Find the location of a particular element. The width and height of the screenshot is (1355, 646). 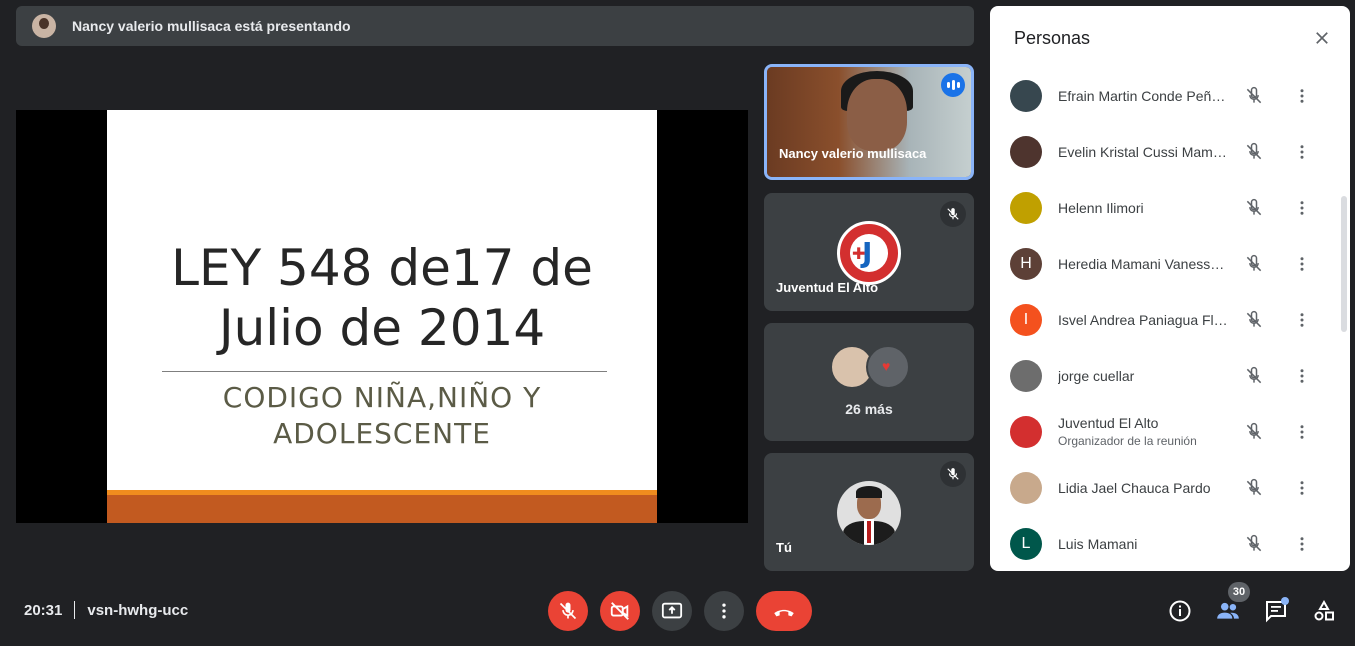

participant-name: Helenn Ilimori is located at coordinates (1101, 208).